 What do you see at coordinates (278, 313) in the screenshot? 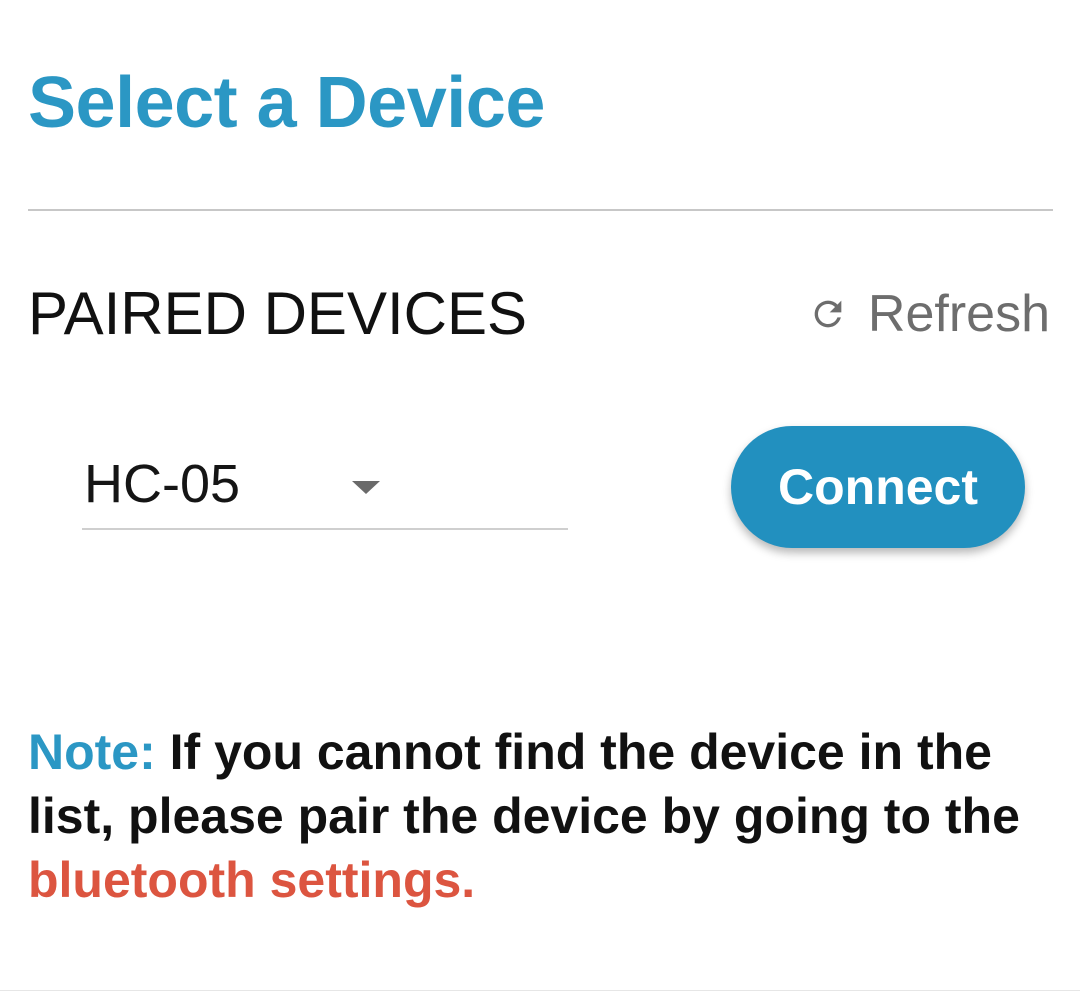
I see `paired-devices-heading: PAIRED DEVICES` at bounding box center [278, 313].